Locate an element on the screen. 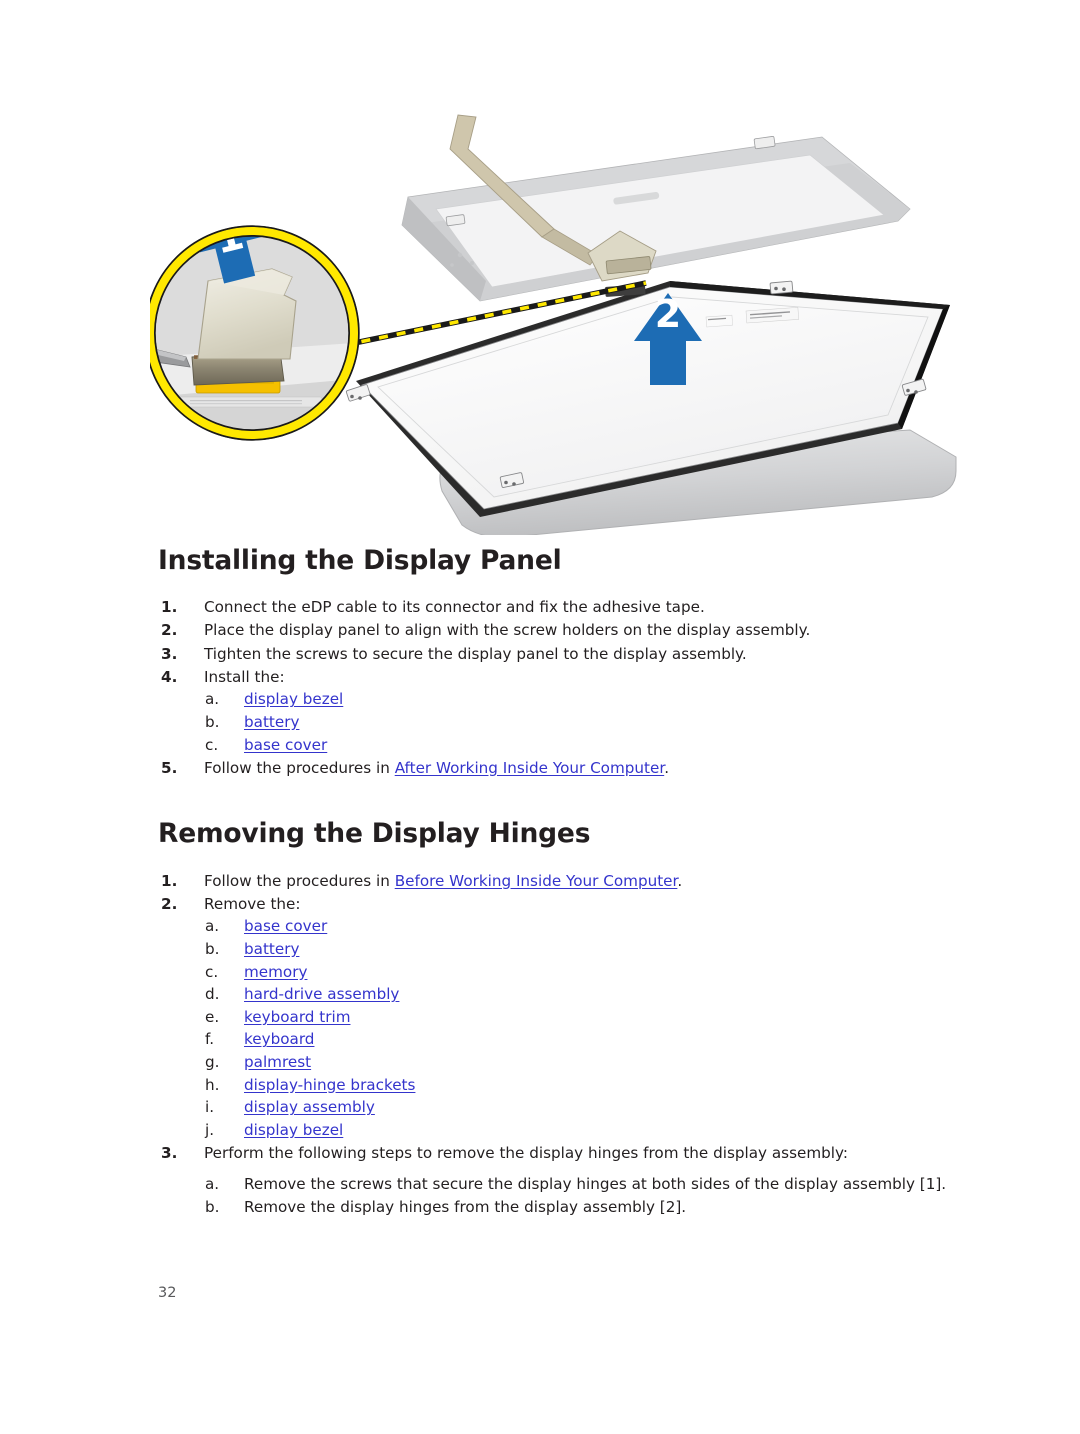 This screenshot has width=1080, height=1434. link-keyboard: keyboard is located at coordinates (279, 1039).